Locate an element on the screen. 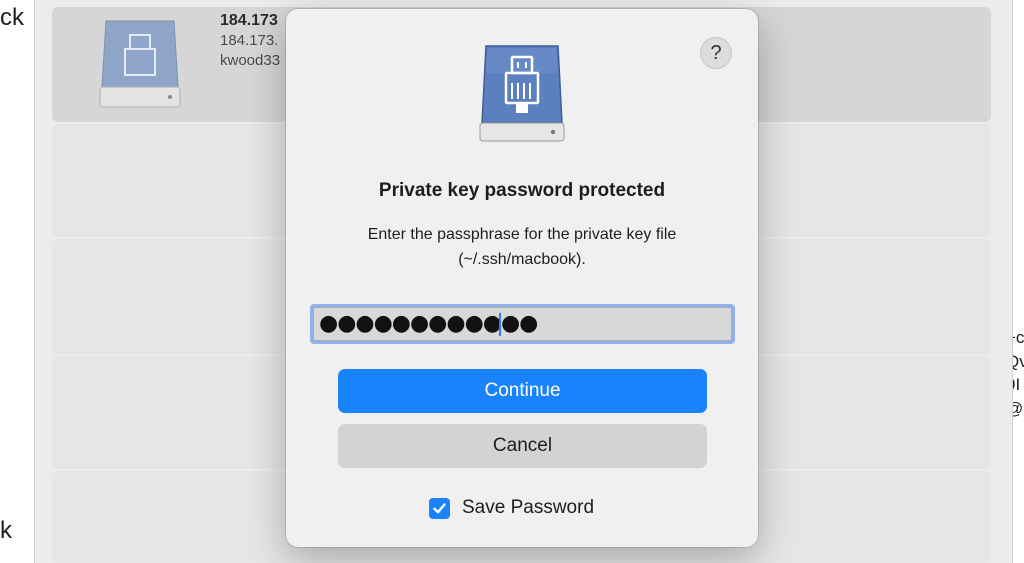 The width and height of the screenshot is (1024, 563). text-caret is located at coordinates (500, 324).